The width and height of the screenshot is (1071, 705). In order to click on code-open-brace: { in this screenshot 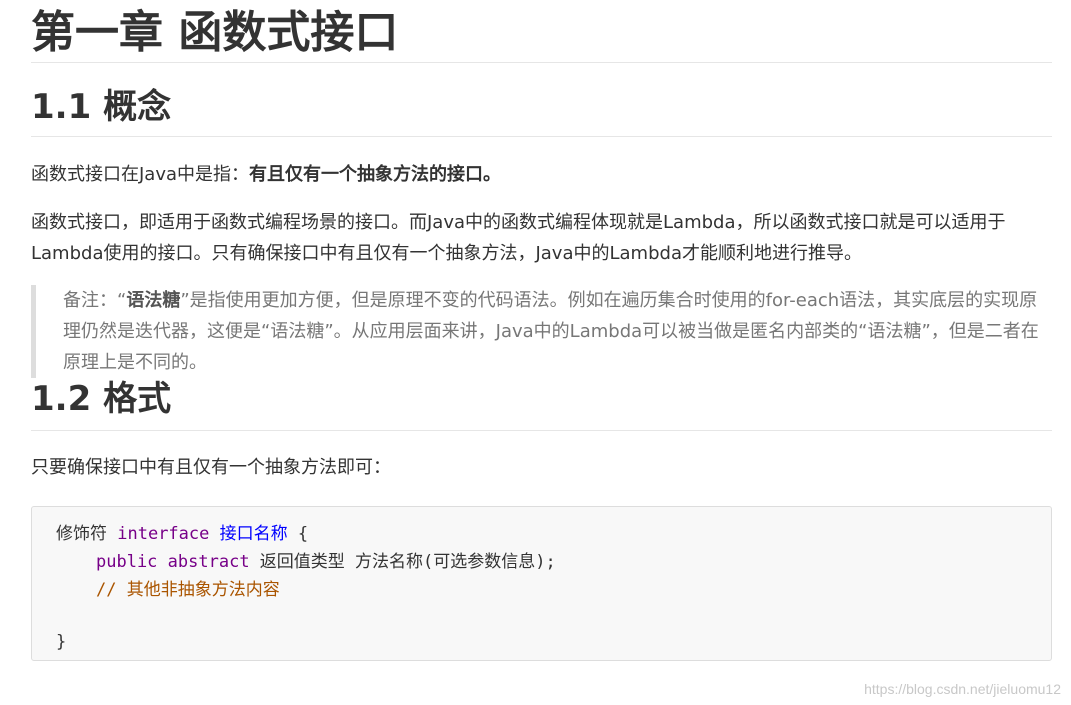, I will do `click(298, 534)`.